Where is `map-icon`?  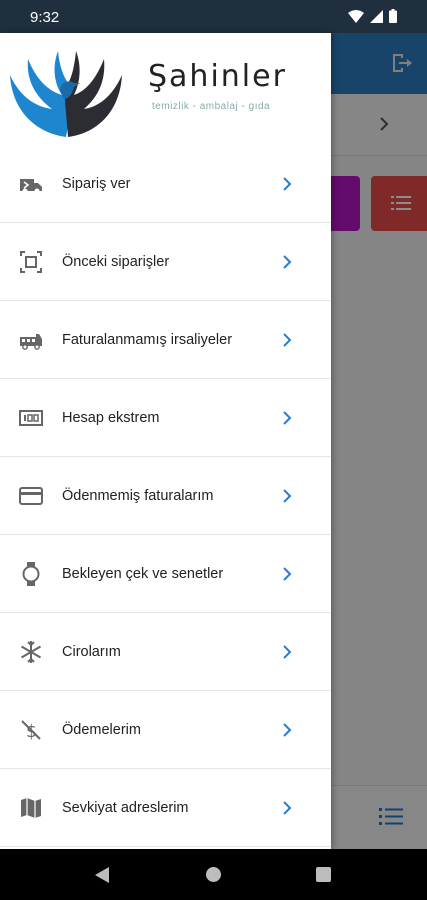
map-icon is located at coordinates (31, 808).